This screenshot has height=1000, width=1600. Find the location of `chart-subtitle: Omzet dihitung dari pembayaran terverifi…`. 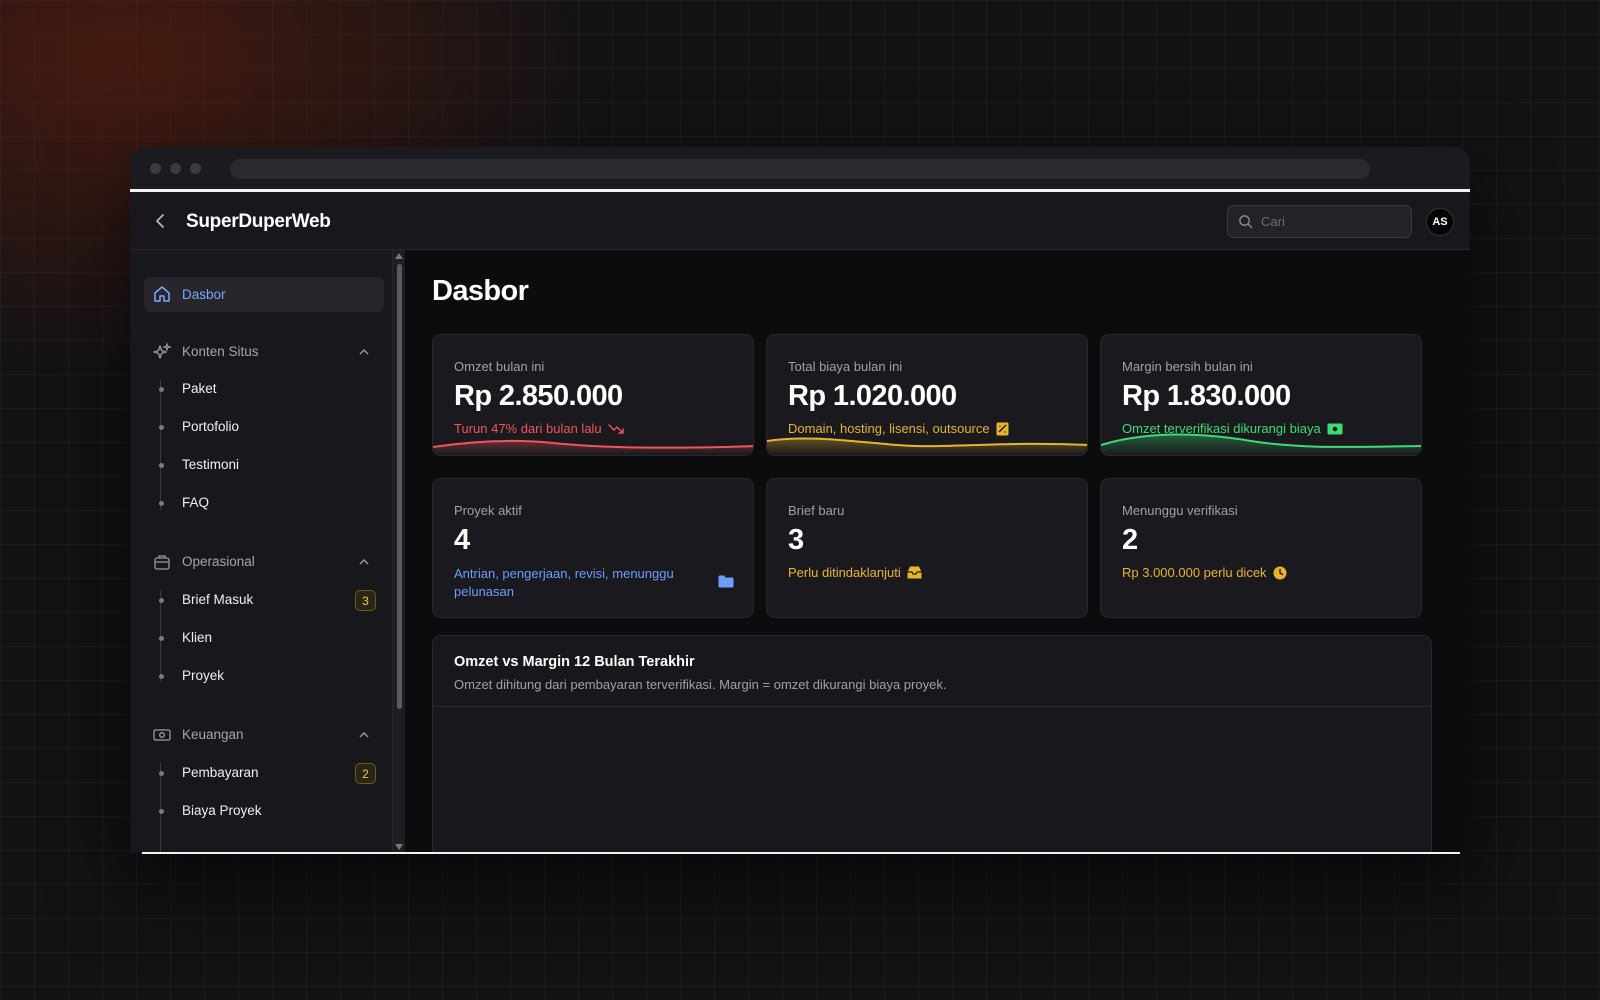

chart-subtitle: Omzet dihitung dari pembayaran terverifi… is located at coordinates (700, 684).